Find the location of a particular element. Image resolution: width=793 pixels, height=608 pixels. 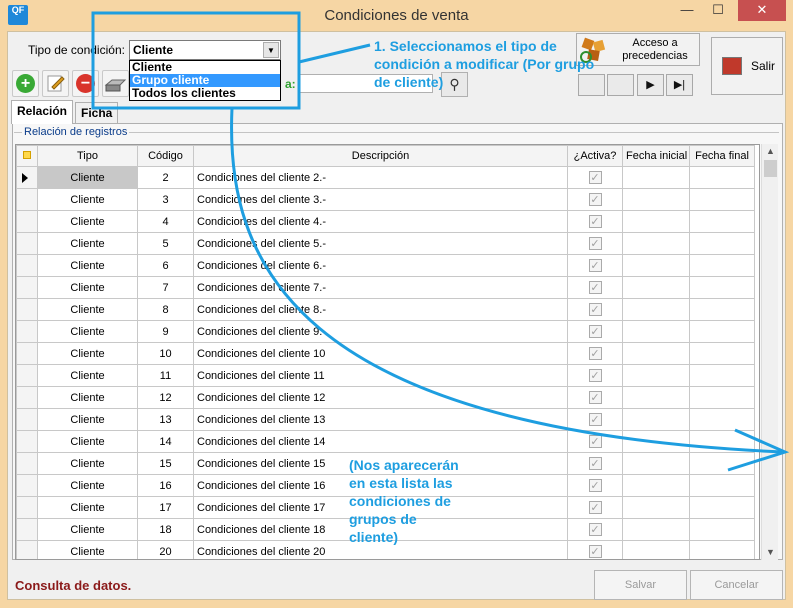

cell-codigo: 18 is located at coordinates (165, 529).